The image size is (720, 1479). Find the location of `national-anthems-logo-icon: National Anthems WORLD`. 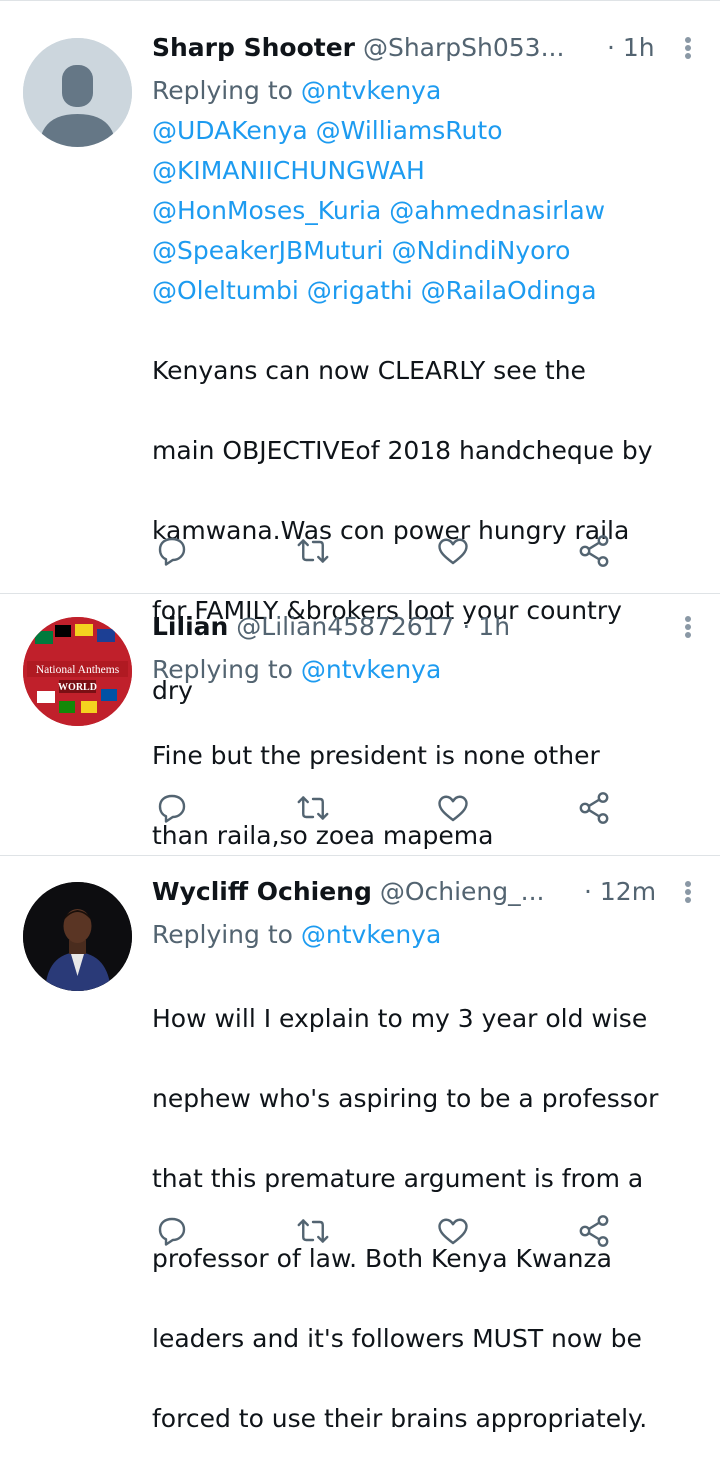

national-anthems-logo-icon: National Anthems WORLD is located at coordinates (77, 671).